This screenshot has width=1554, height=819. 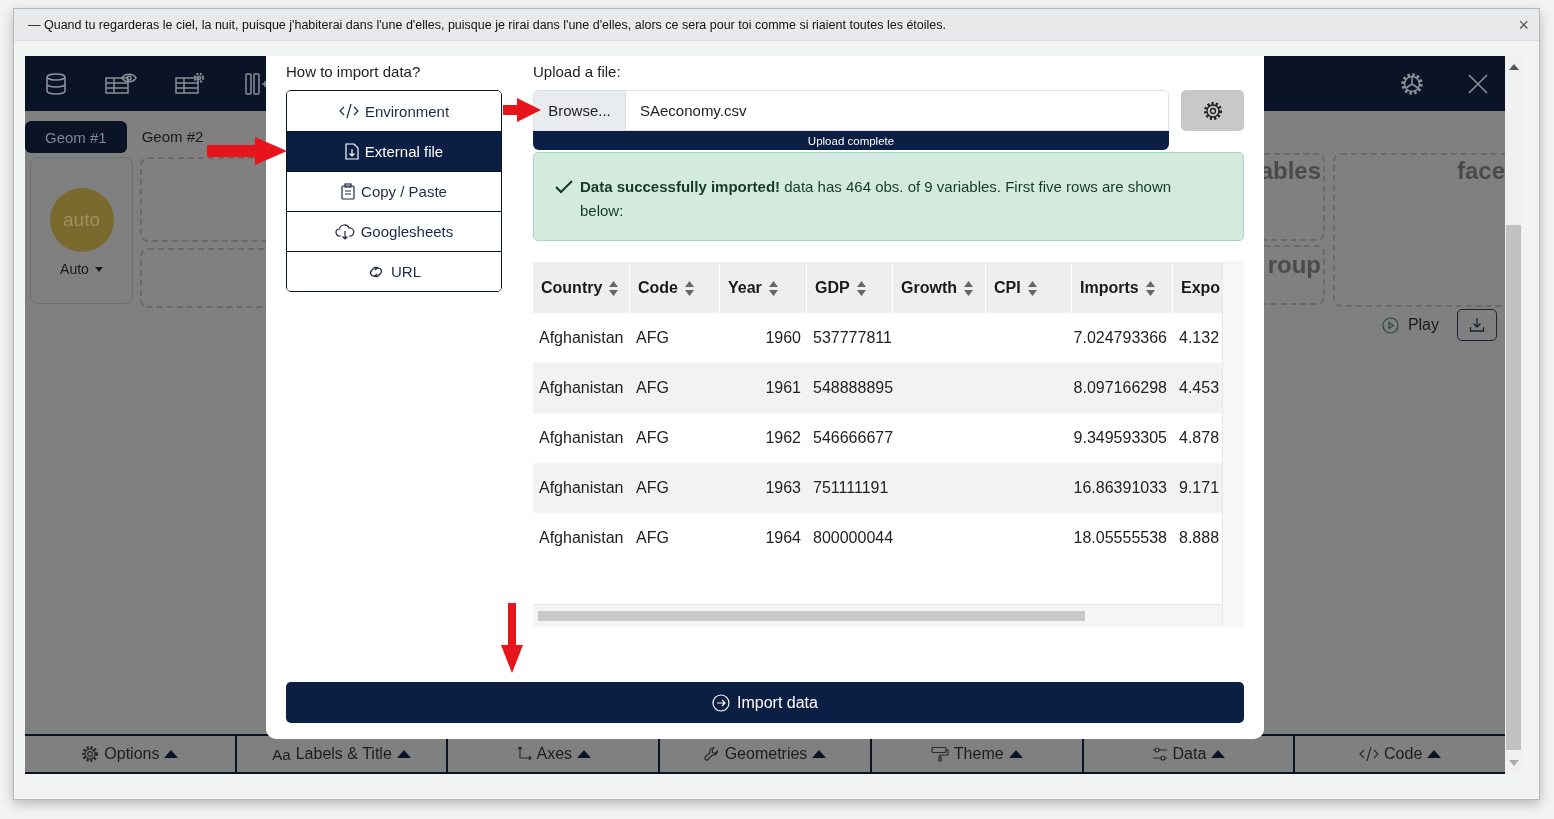 I want to click on scrollbar-thumb, so click(x=811, y=616).